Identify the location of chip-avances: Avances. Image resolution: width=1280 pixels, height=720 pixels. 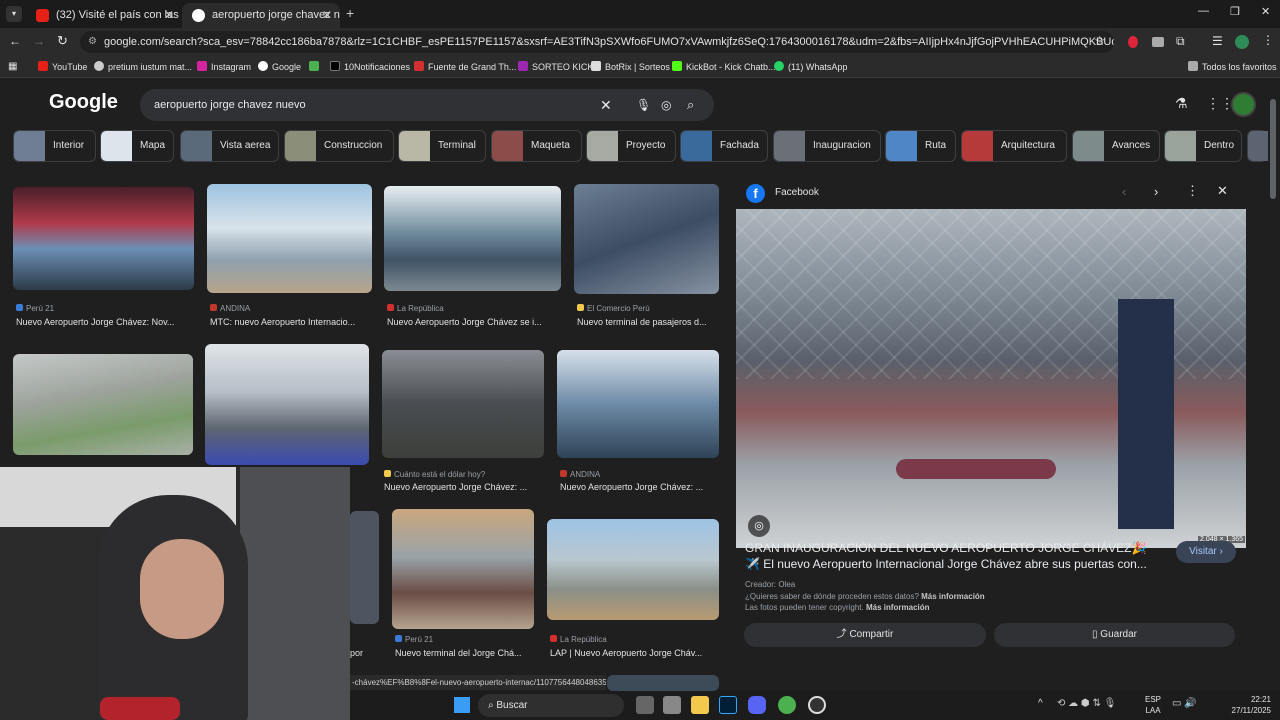
(1116, 146).